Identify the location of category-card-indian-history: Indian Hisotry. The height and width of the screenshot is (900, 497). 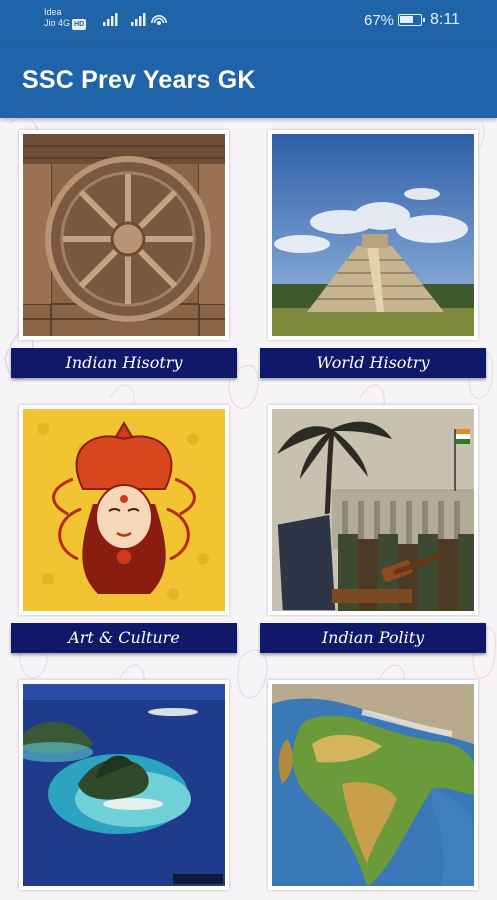
(127, 249).